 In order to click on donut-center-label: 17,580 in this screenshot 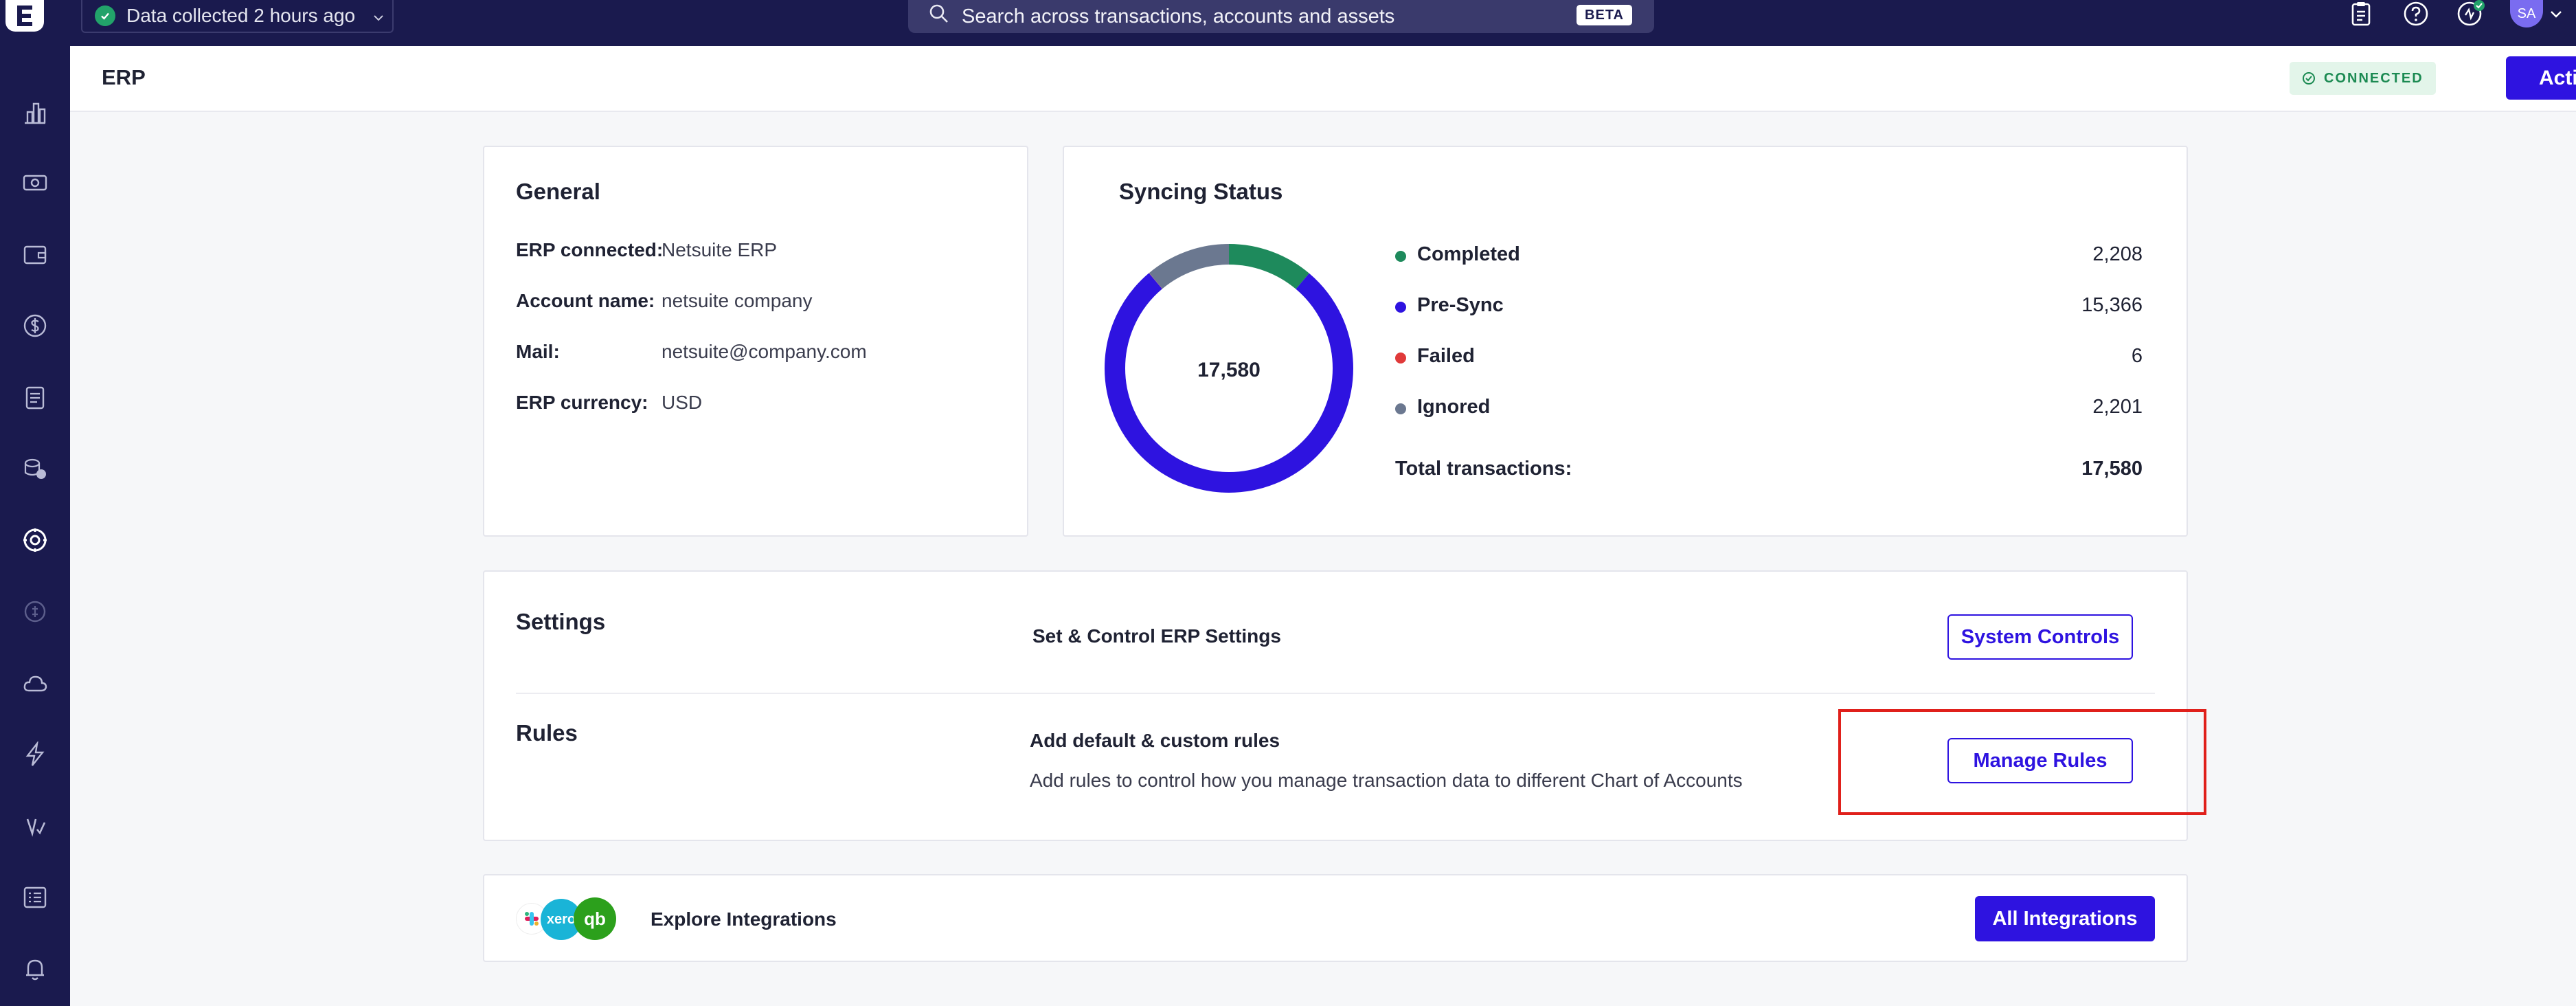, I will do `click(1229, 370)`.